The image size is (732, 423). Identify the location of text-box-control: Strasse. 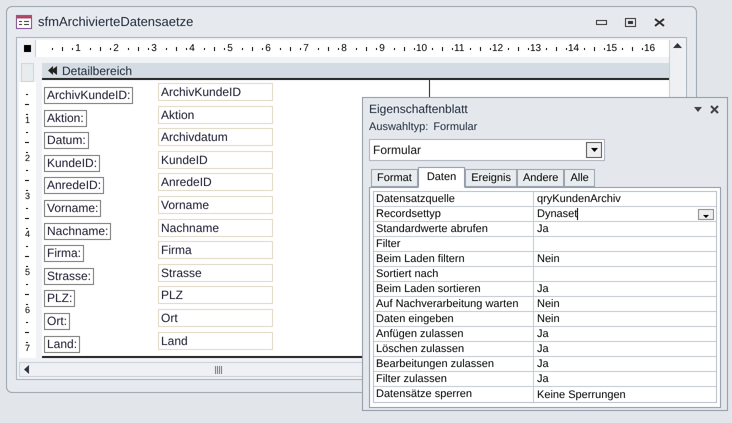
(215, 273).